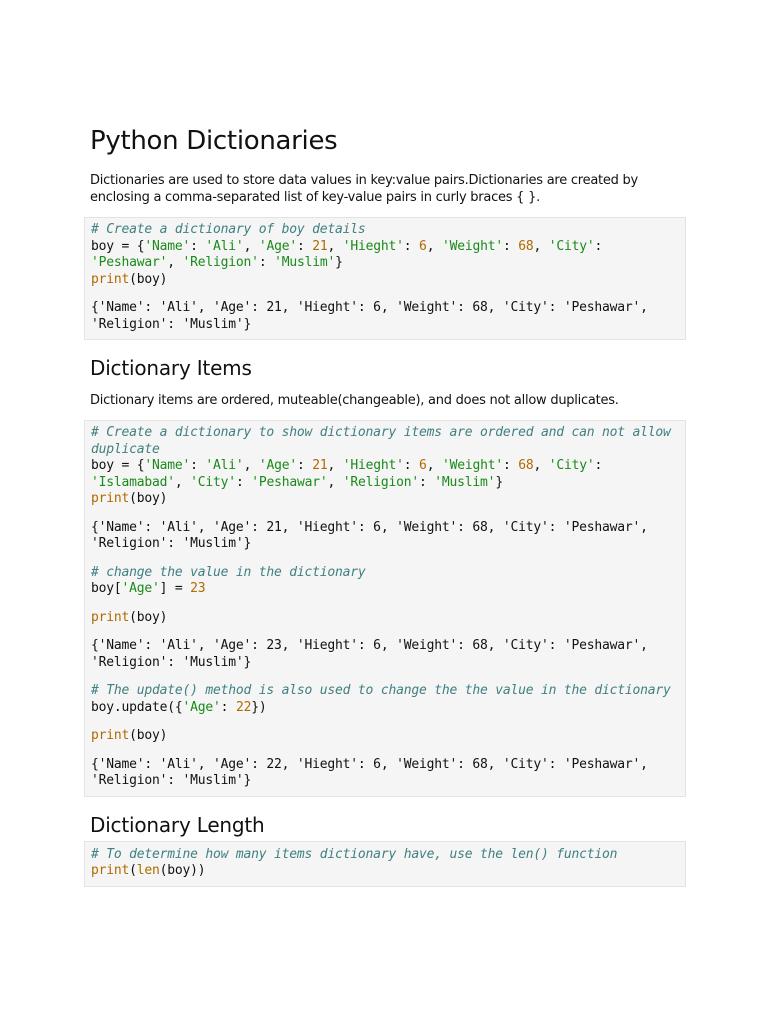 This screenshot has width=768, height=1024. Describe the element at coordinates (228, 572) in the screenshot. I see `code-comment: # change the value in the dictionary` at that location.